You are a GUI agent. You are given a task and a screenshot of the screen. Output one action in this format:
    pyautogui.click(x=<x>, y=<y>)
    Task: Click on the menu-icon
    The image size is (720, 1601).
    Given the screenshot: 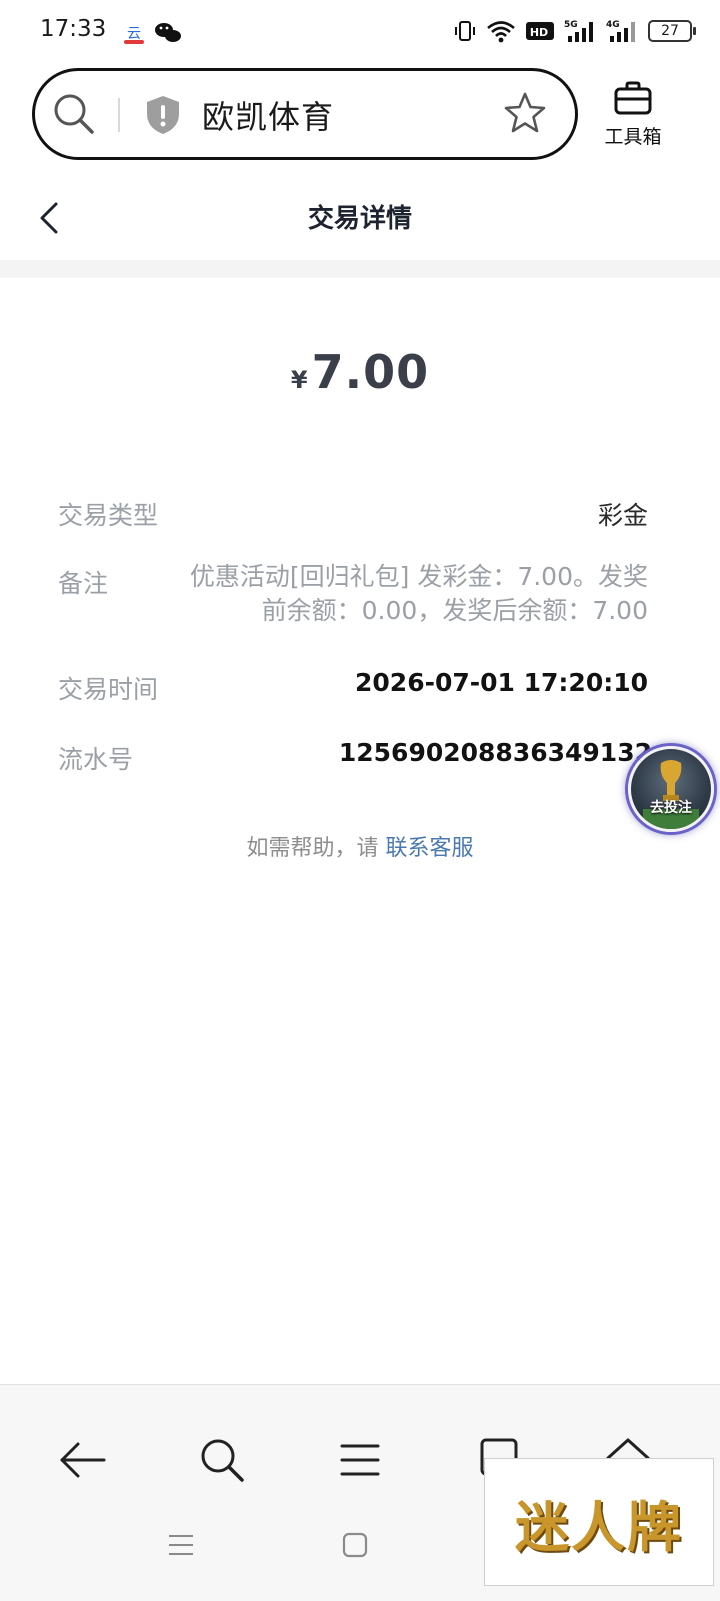 What is the action you would take?
    pyautogui.click(x=360, y=1460)
    